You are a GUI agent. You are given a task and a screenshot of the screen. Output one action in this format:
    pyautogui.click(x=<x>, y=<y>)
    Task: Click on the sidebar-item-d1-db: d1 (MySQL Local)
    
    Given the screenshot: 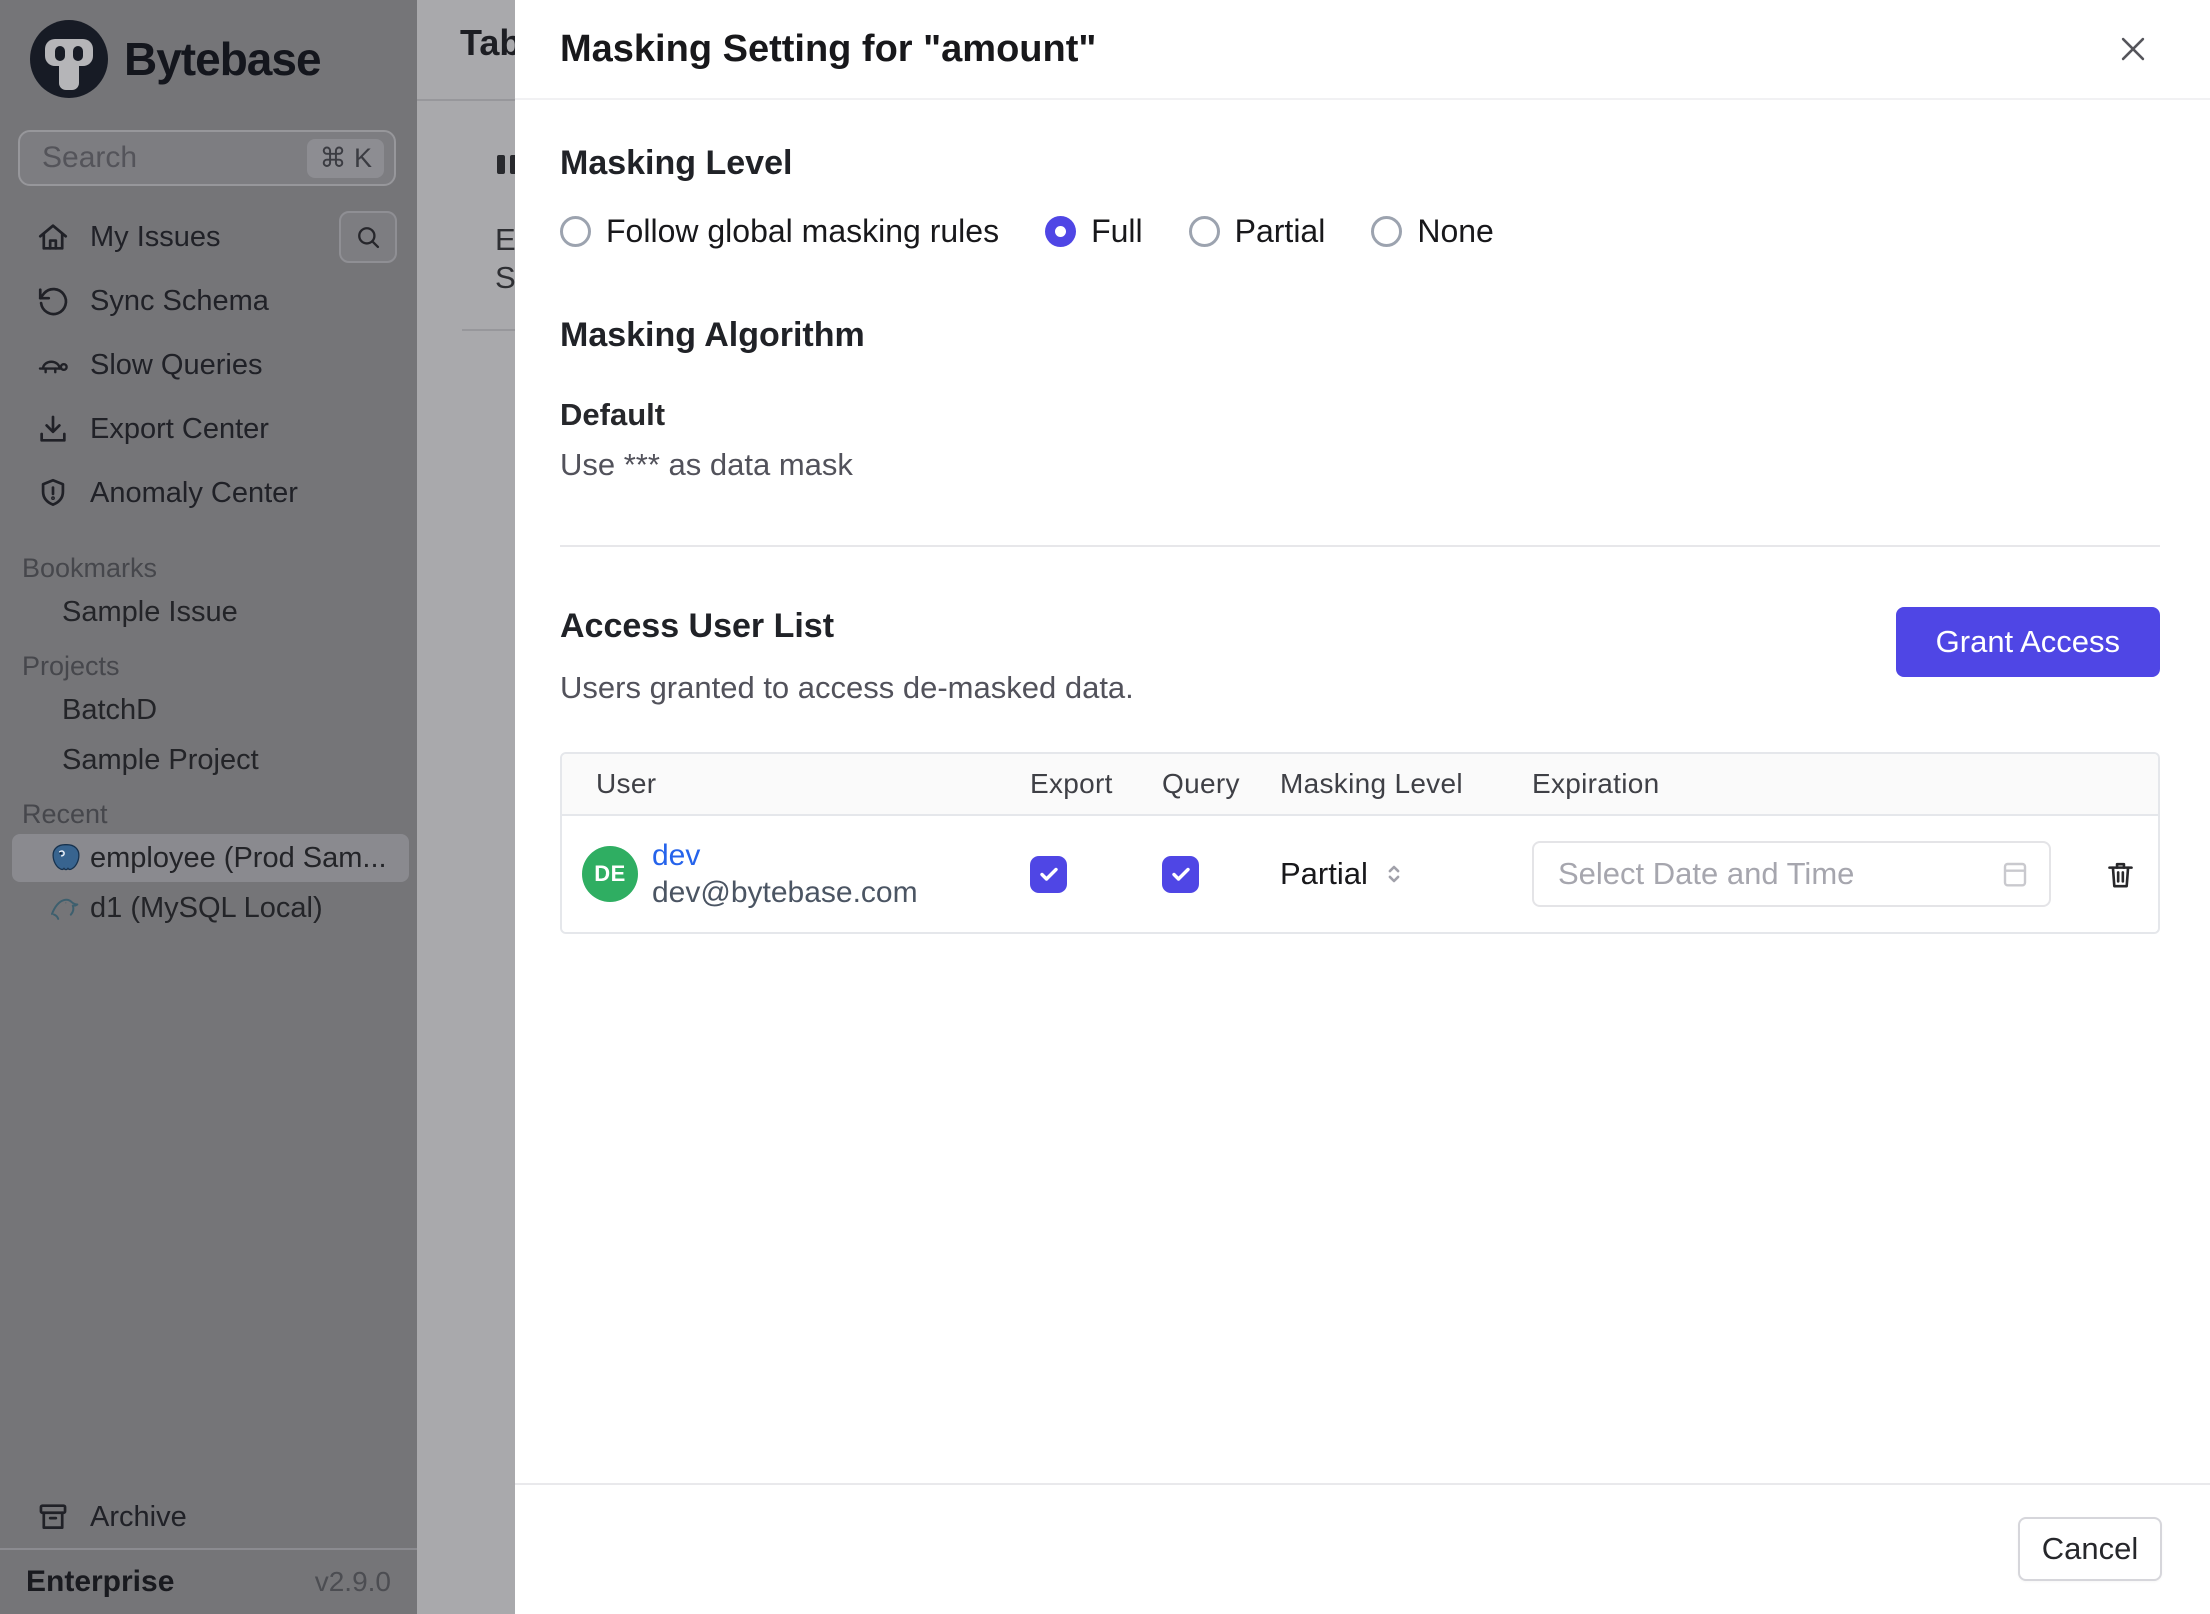 What is the action you would take?
    pyautogui.click(x=210, y=908)
    